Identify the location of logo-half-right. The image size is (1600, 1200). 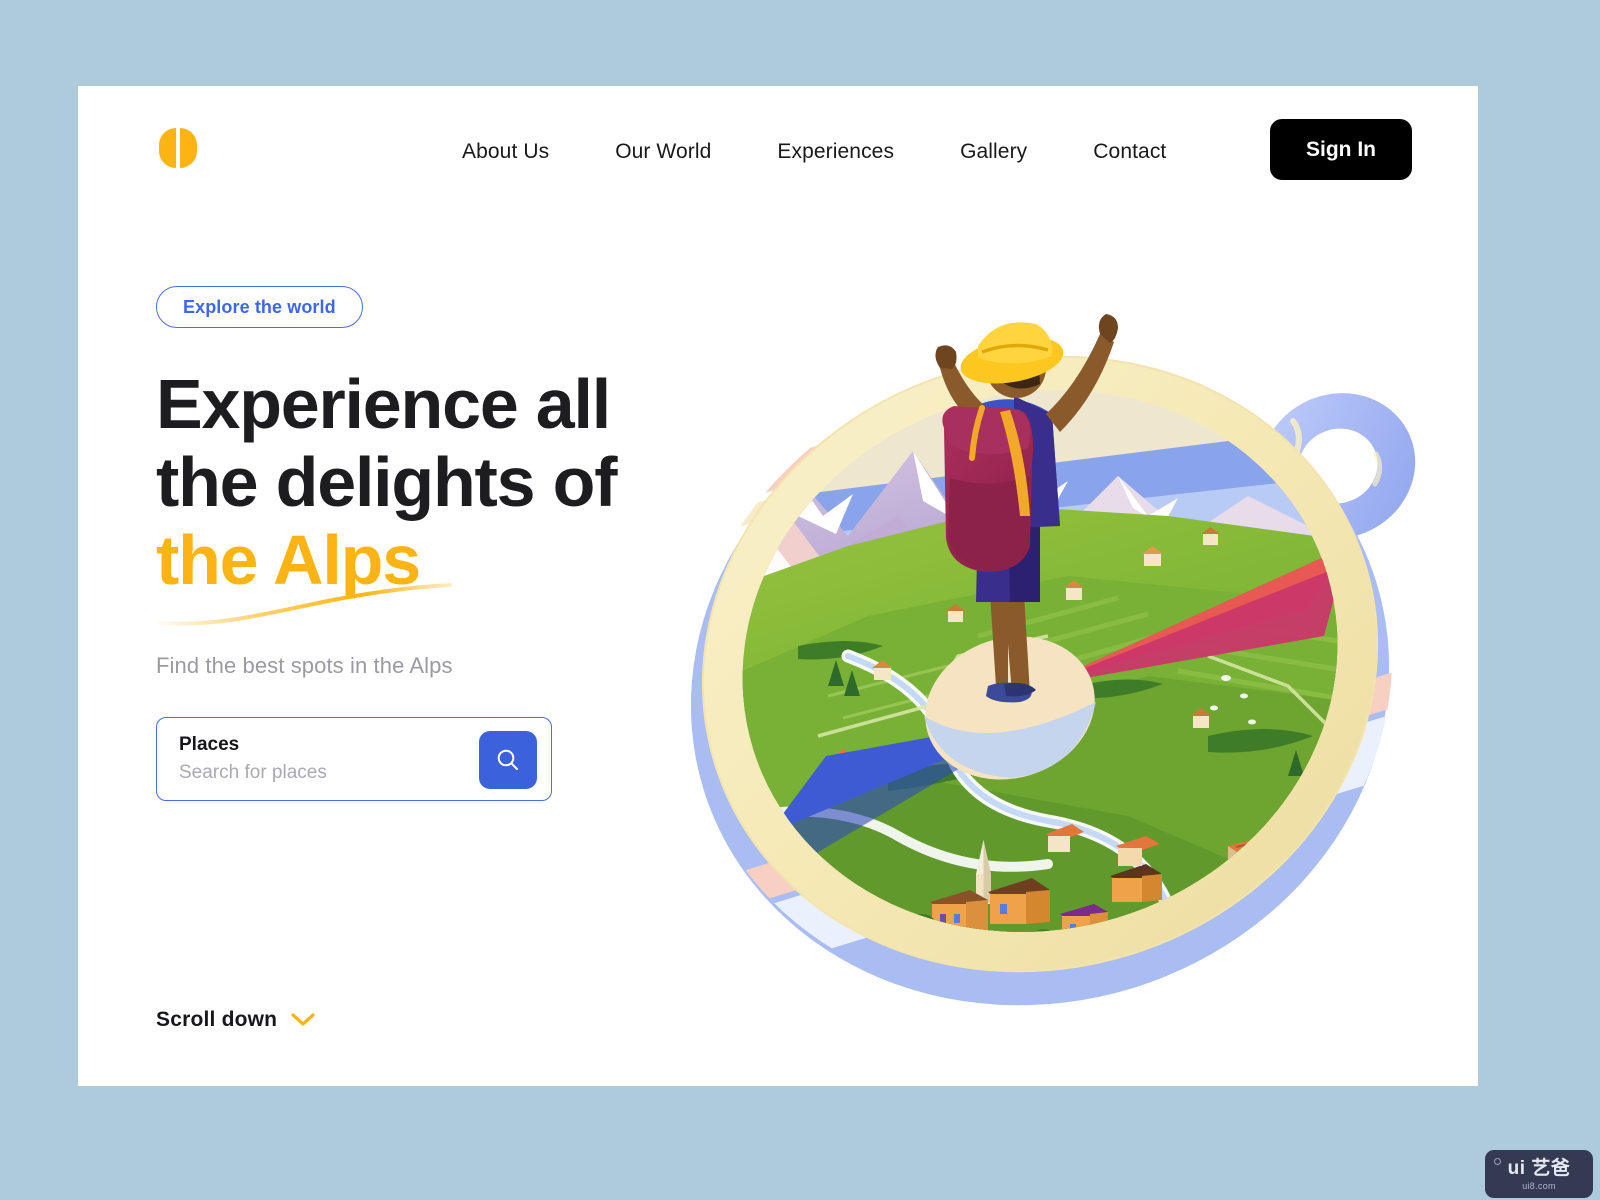
(188, 148).